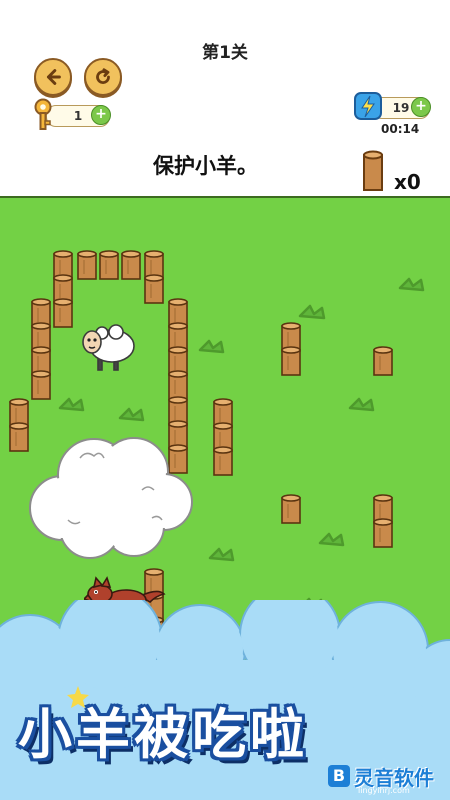 This screenshot has width=450, height=800. I want to click on sheep, so click(108, 347).